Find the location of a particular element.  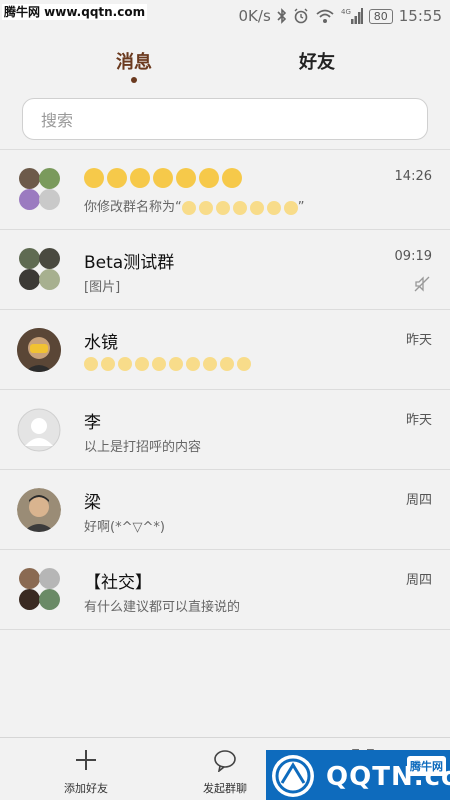

svg-text: 4G is located at coordinates (346, 12).